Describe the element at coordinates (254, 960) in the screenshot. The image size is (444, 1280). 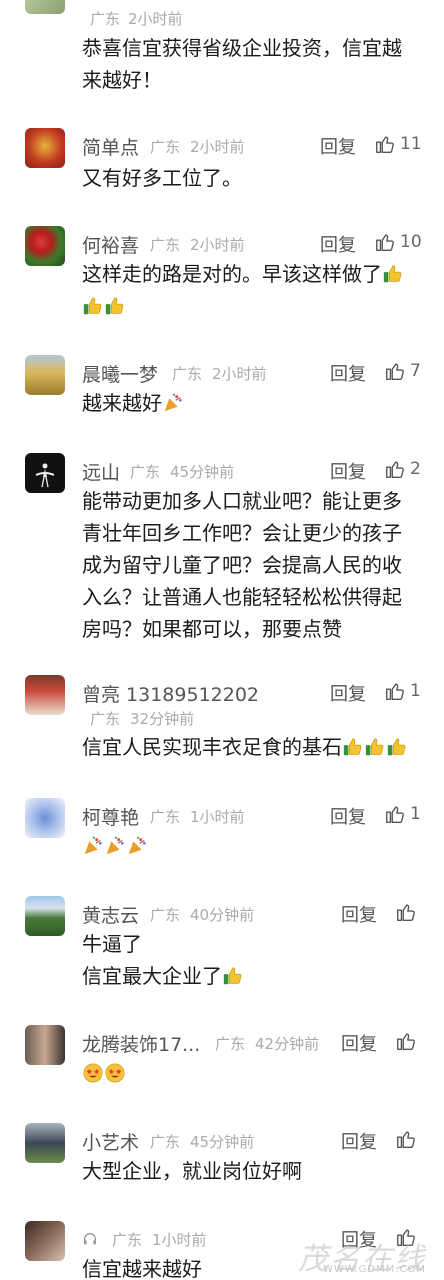
I see `comment-body: 牛逼了 信宜最大企业了` at that location.